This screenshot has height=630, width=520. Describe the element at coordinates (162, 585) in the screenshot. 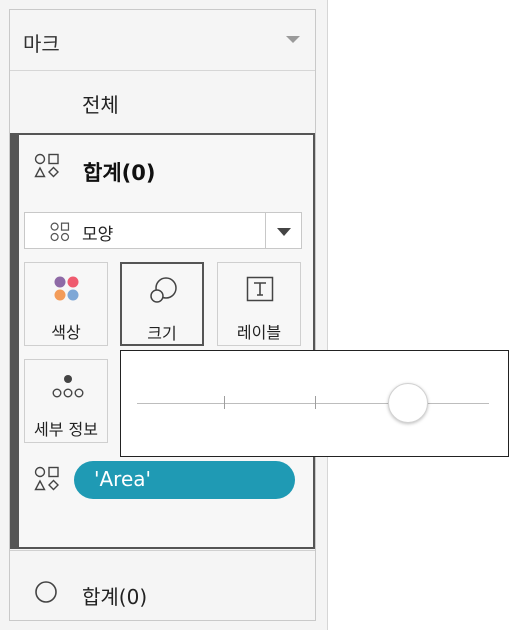

I see `marks-card-sum-2: 합계(0)` at that location.